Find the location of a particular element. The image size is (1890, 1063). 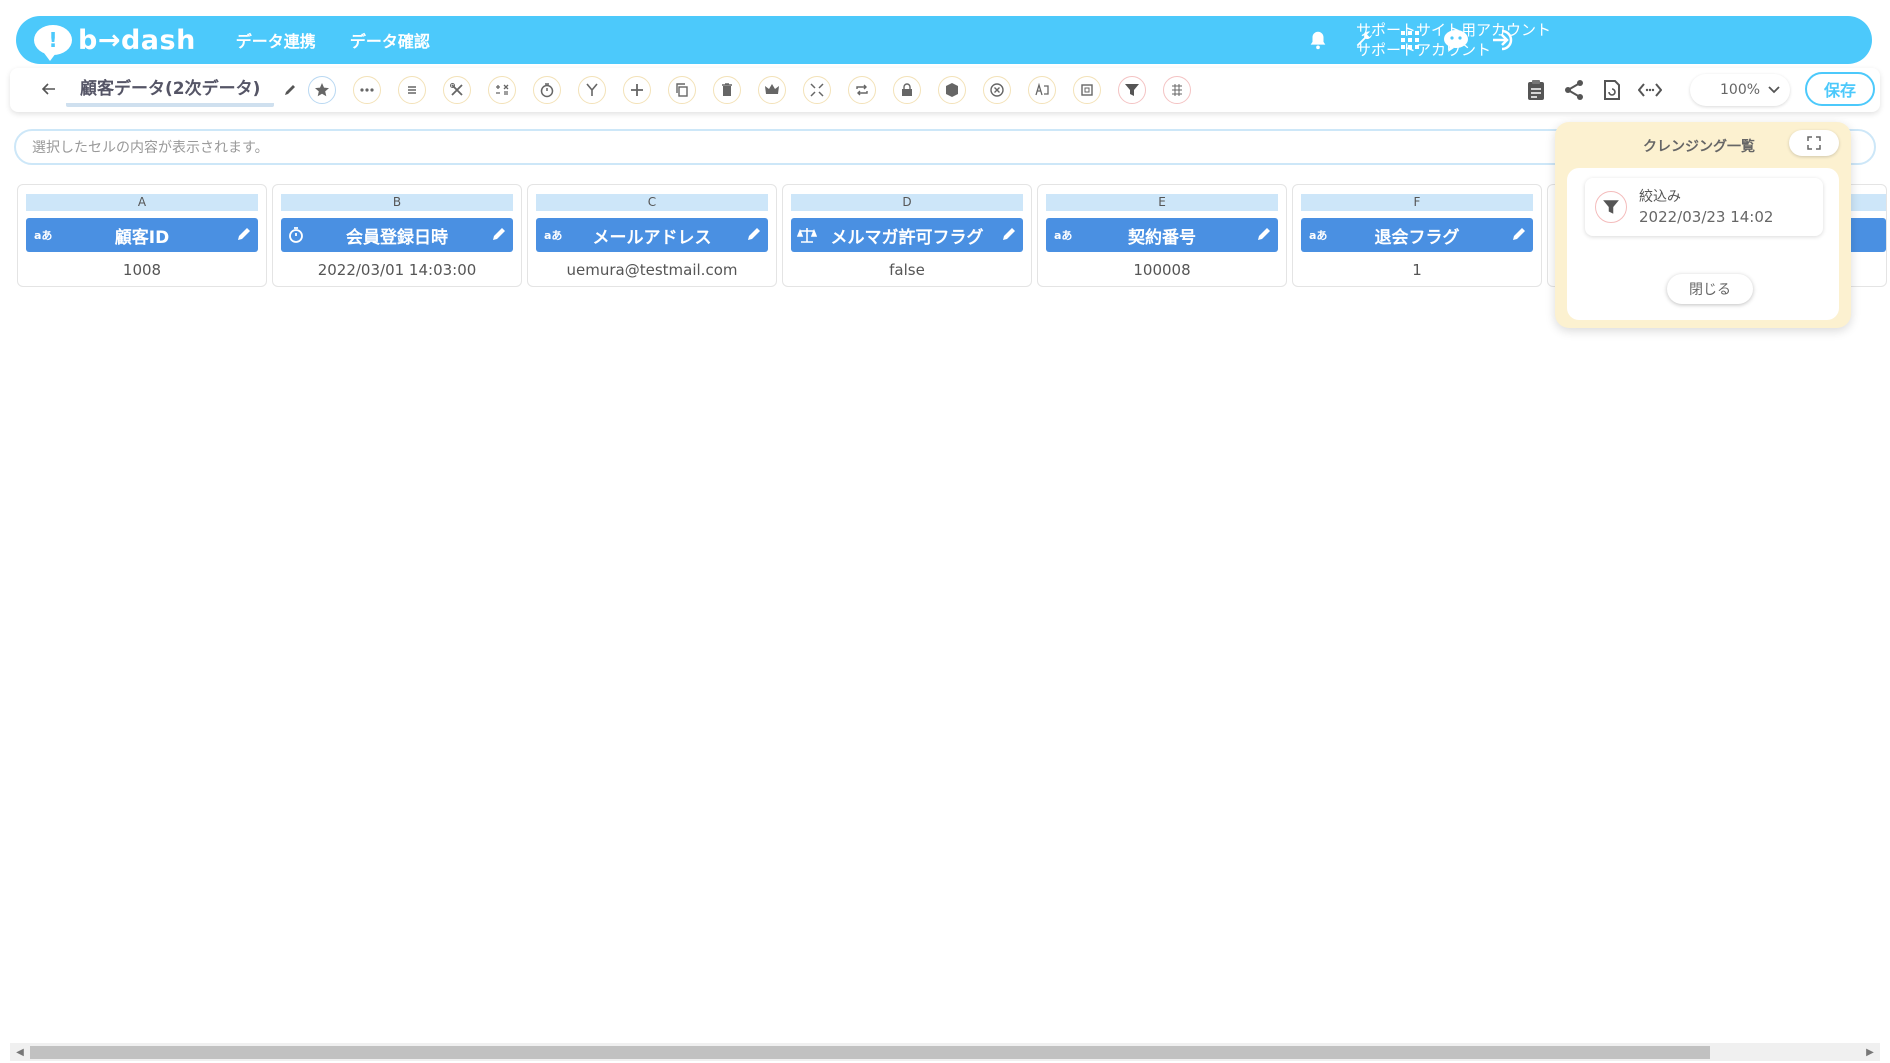

cell-value: uemura@testmail.com is located at coordinates (652, 270).